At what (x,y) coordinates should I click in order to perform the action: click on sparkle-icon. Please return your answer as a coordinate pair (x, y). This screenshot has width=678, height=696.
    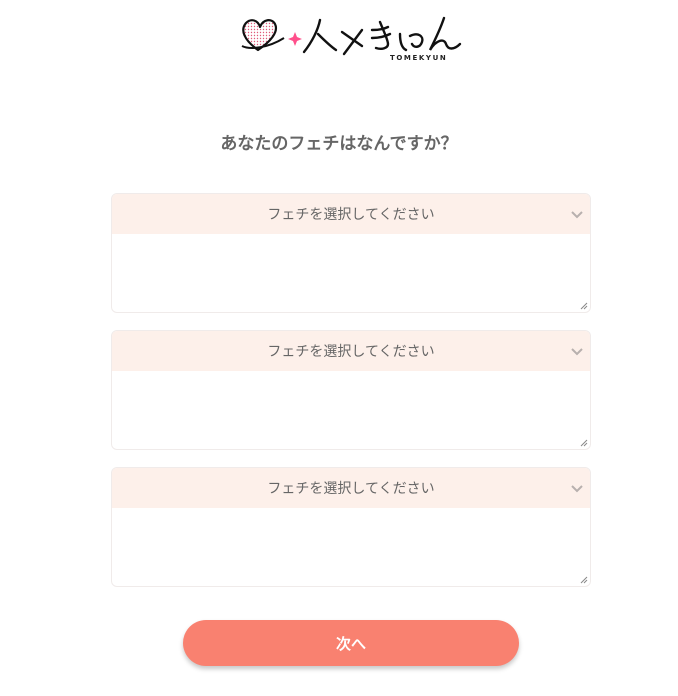
    Looking at the image, I should click on (295, 39).